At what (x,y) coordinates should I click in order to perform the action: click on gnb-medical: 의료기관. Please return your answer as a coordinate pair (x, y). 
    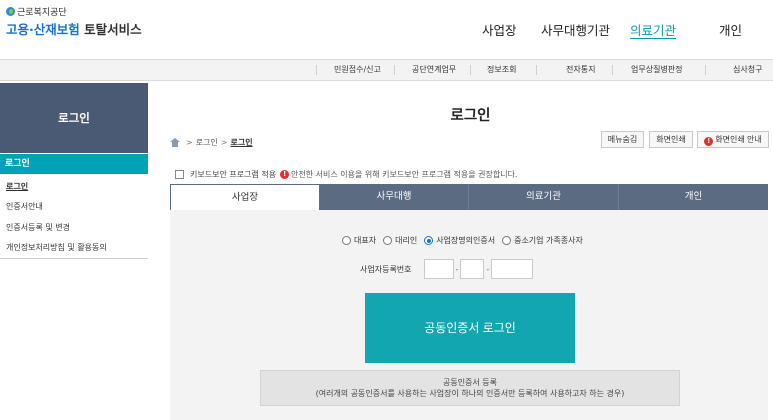
    Looking at the image, I should click on (653, 29).